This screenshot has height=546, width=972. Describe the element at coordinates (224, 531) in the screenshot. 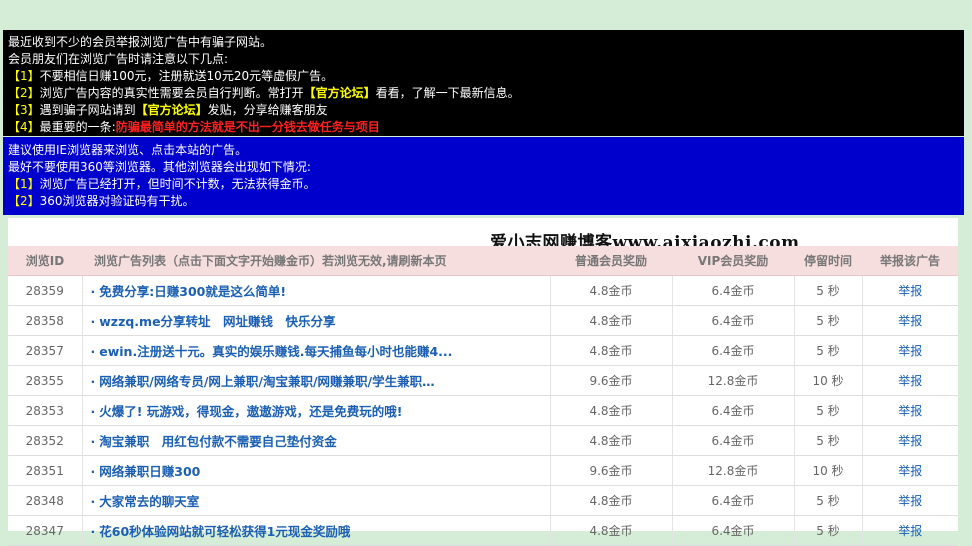

I see `ad-title-text: 花60秒体验网站就可轻松获得1元现金奖励哦` at that location.